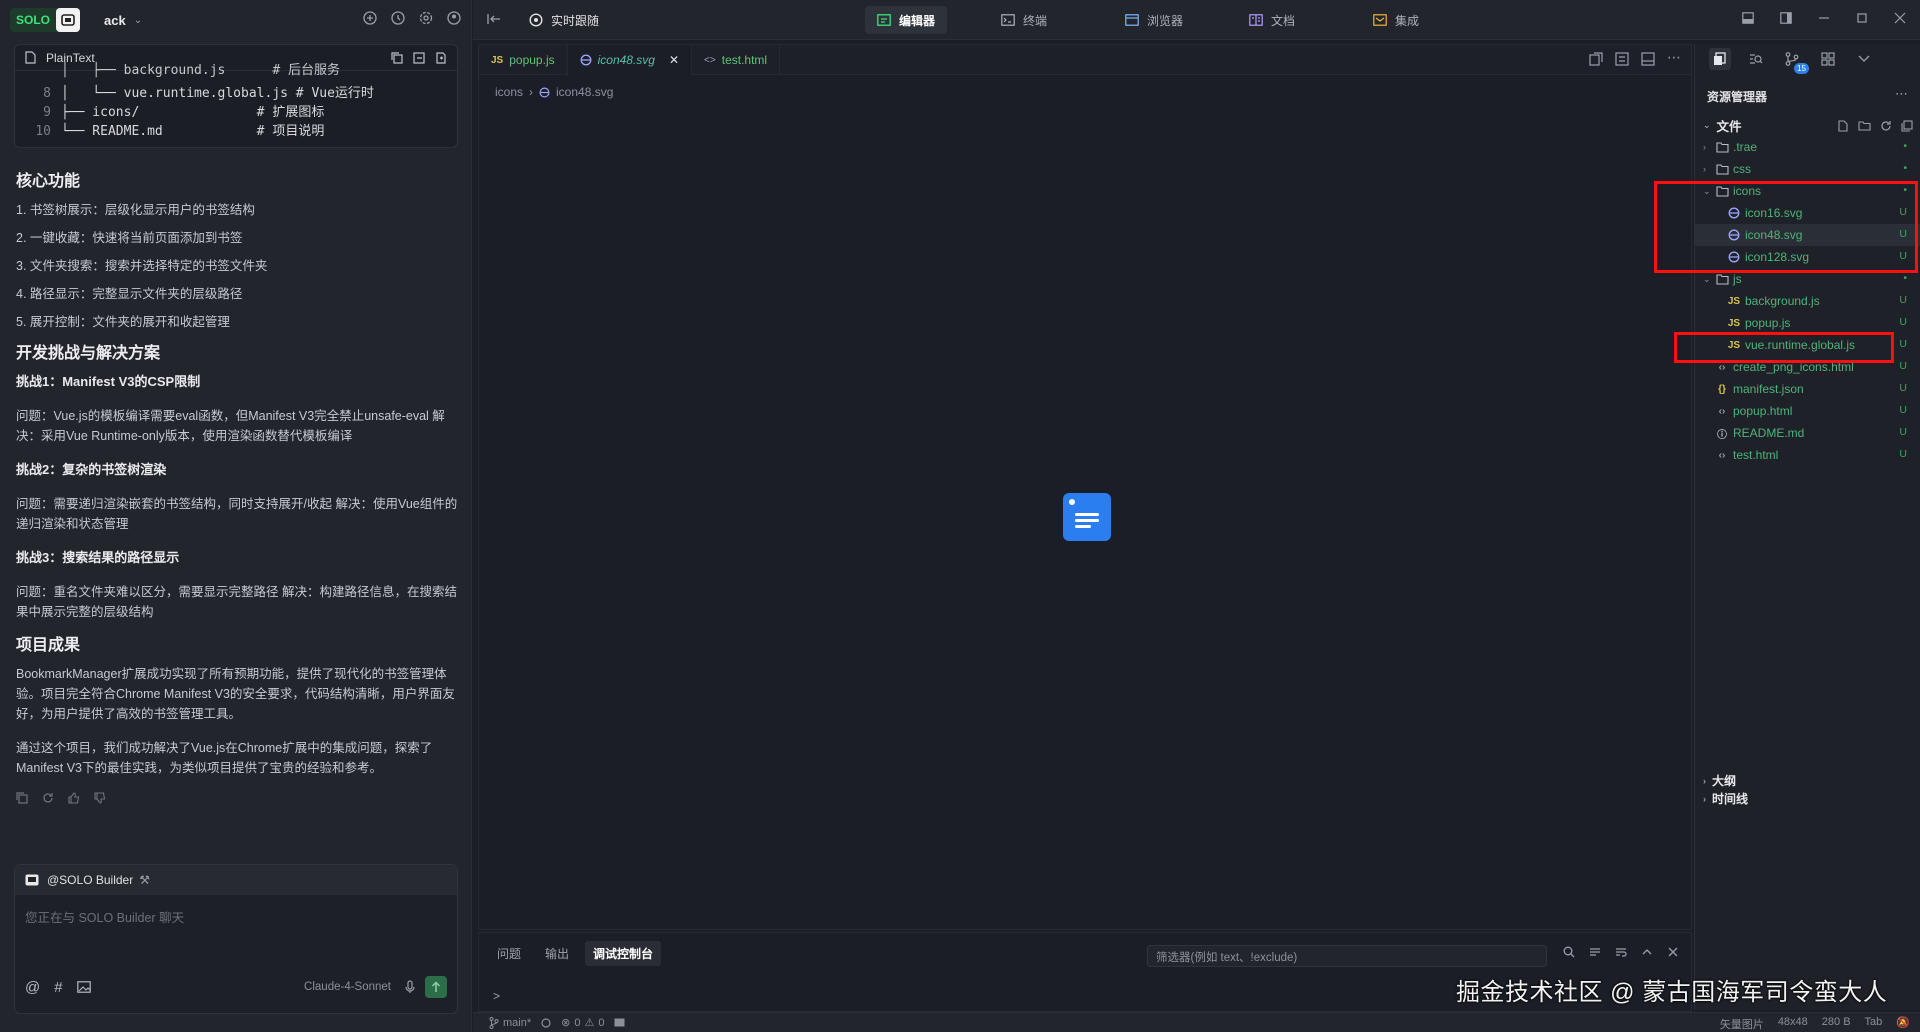 This screenshot has width=1920, height=1032. What do you see at coordinates (347, 987) in the screenshot?
I see `model-selector: Claude-4-Sonnet` at bounding box center [347, 987].